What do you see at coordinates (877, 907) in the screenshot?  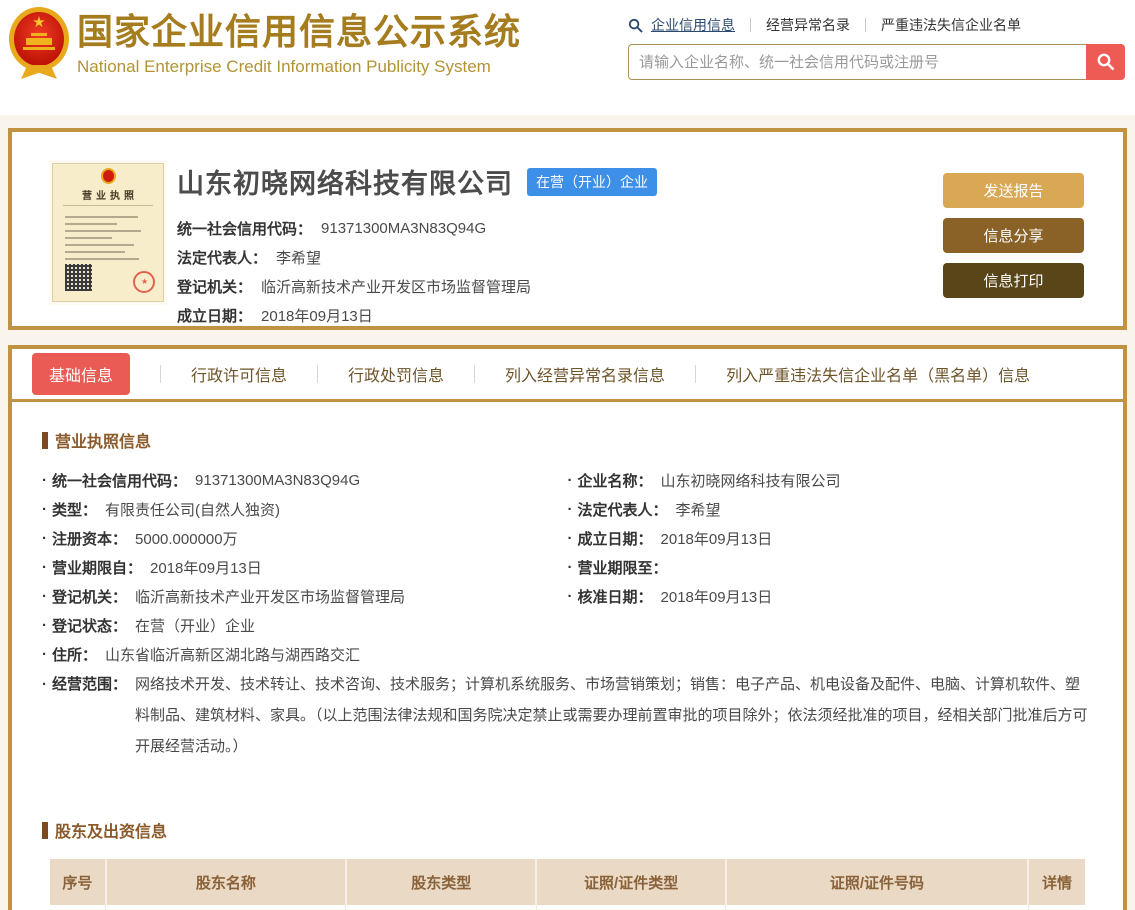 I see `cell-cert-number: 非公示项` at bounding box center [877, 907].